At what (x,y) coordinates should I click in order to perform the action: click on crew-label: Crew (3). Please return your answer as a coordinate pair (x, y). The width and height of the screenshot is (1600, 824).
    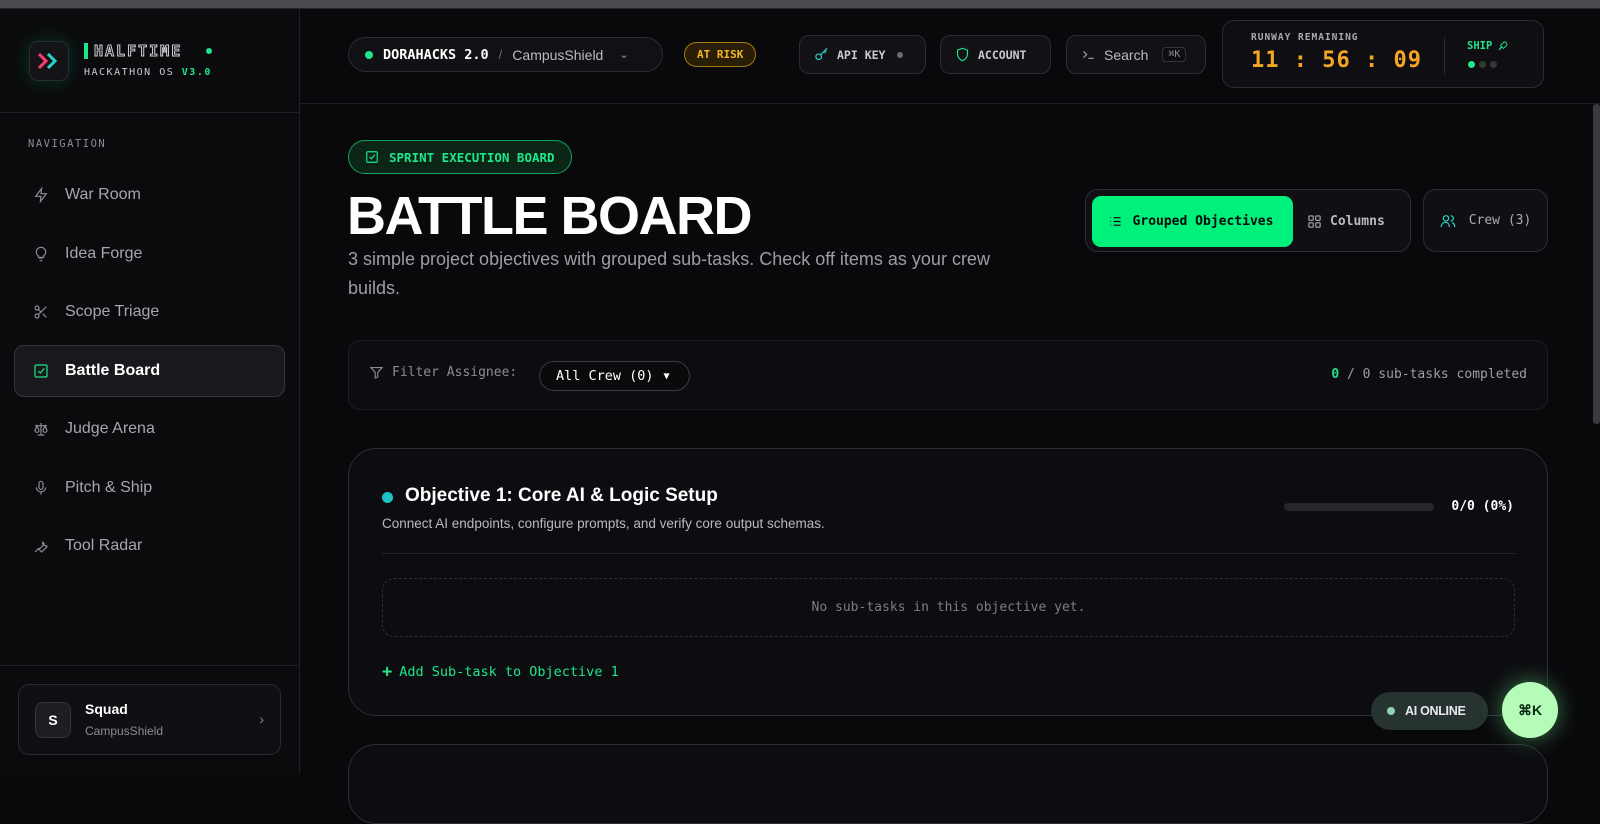
    Looking at the image, I should click on (1500, 220).